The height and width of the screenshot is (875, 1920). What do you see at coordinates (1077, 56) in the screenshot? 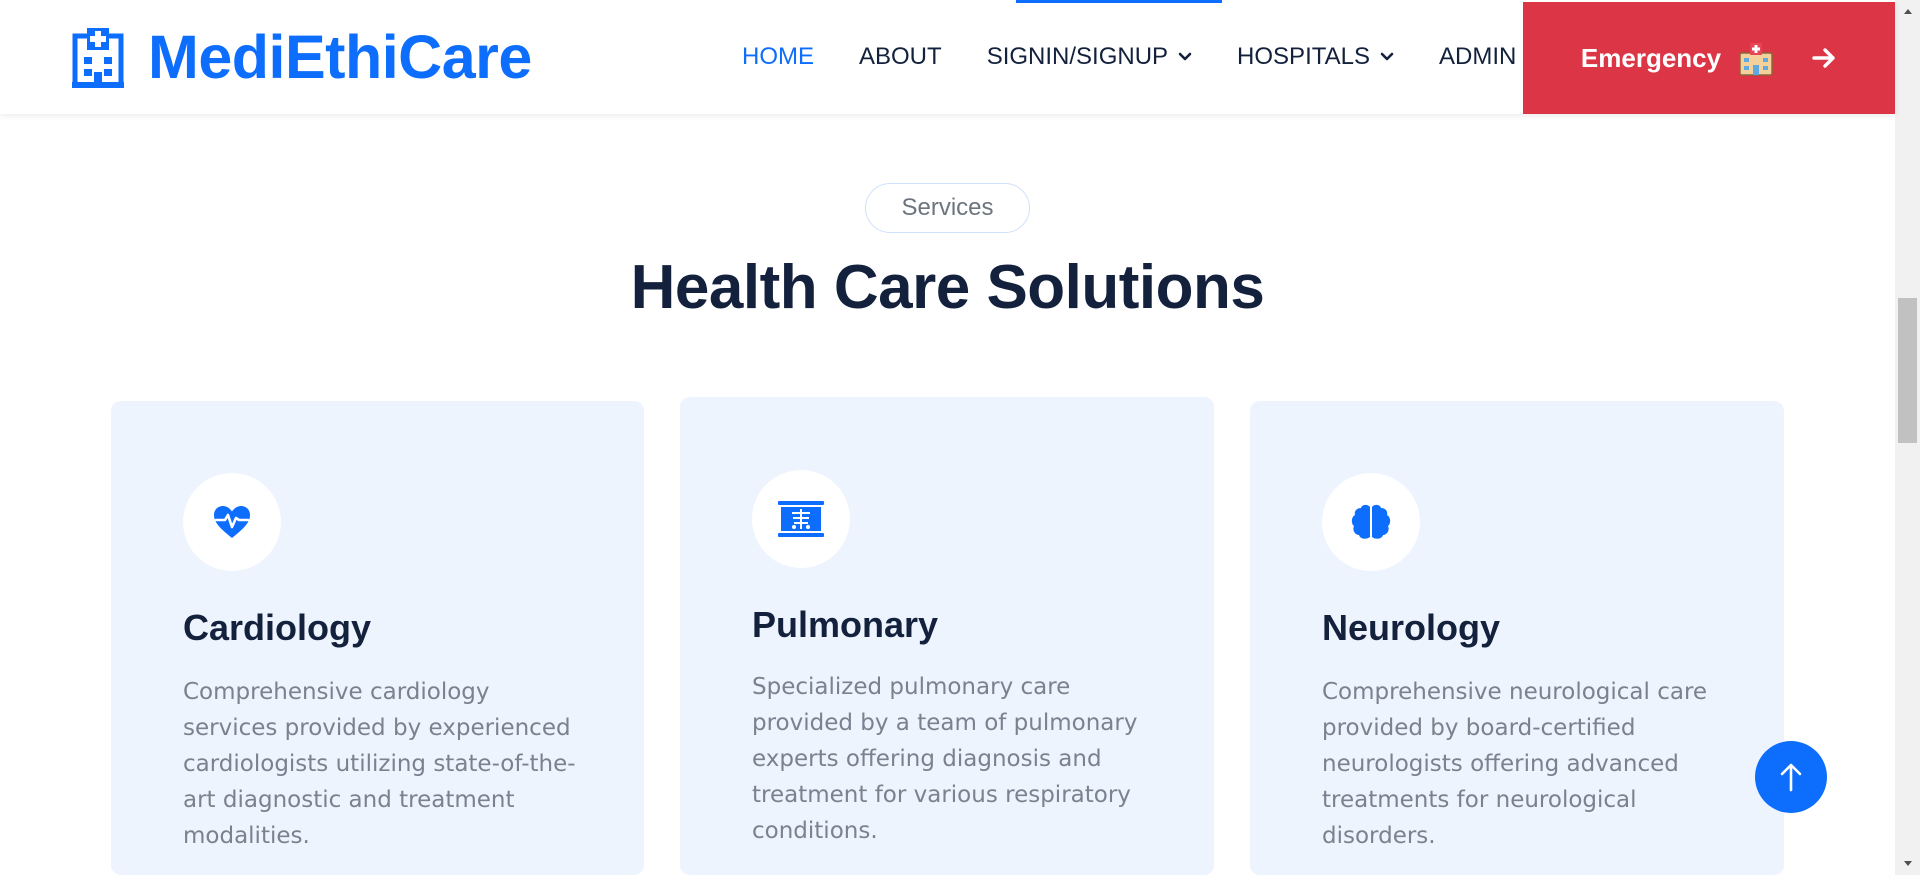
I see `nav-item-label: SIGNIN/SIGNUP` at bounding box center [1077, 56].